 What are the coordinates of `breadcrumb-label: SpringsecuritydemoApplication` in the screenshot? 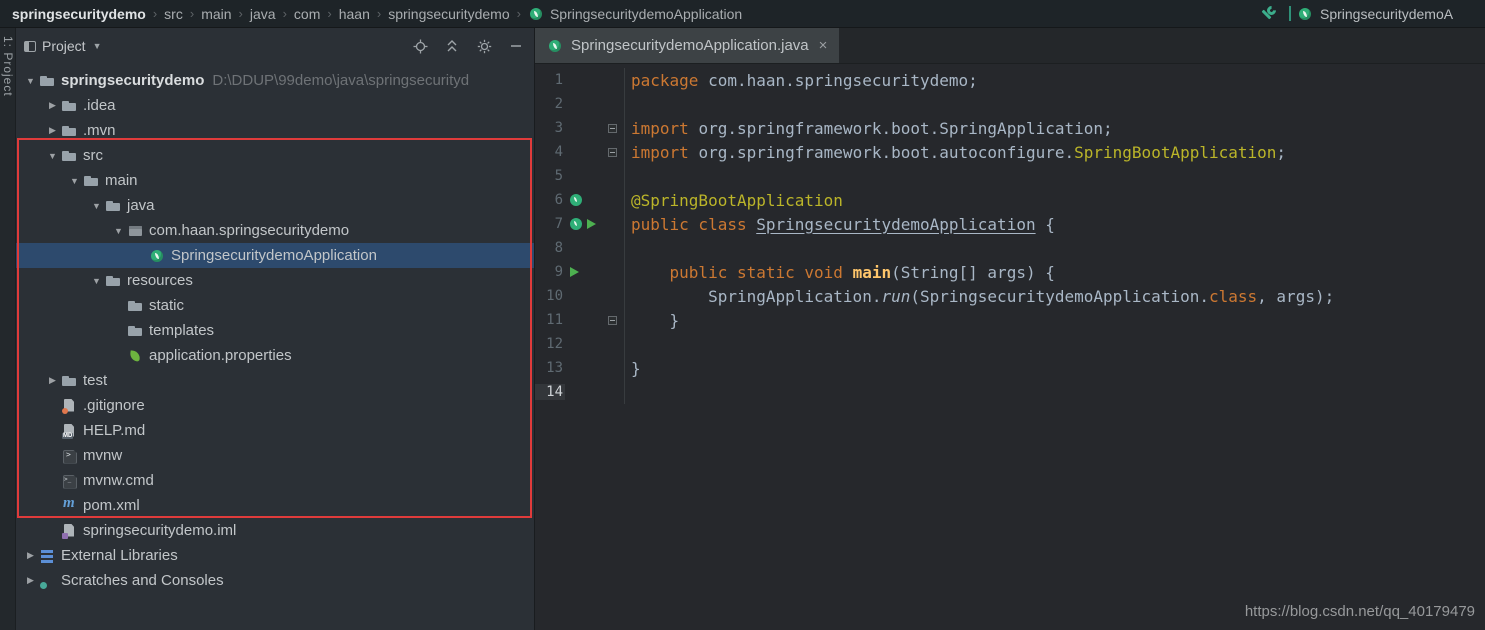 It's located at (646, 13).